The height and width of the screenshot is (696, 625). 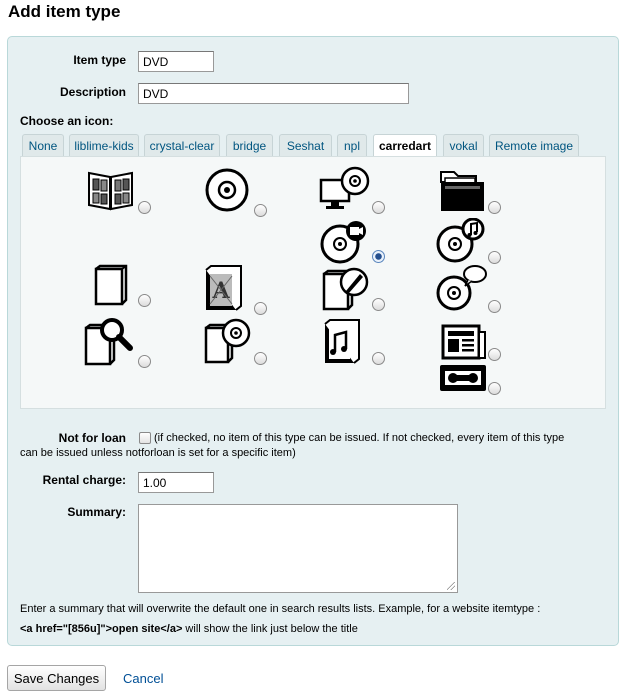 What do you see at coordinates (227, 341) in the screenshot?
I see `book-disc-icon` at bounding box center [227, 341].